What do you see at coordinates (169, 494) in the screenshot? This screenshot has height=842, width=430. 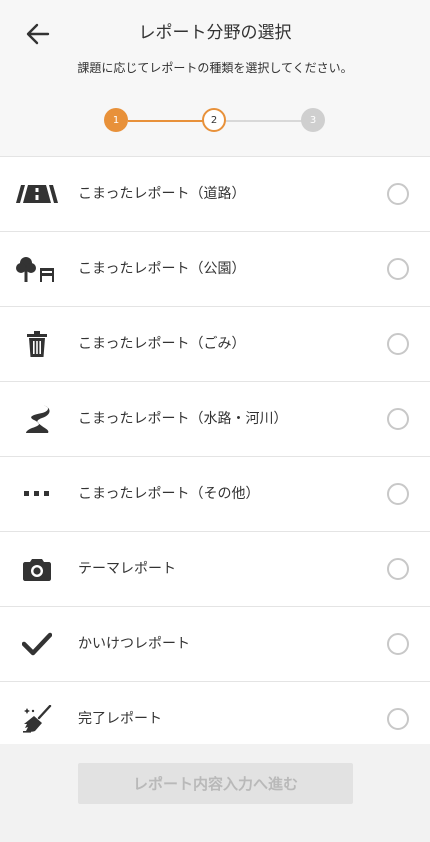 I see `report-type-label: こまったレポート（その他）` at bounding box center [169, 494].